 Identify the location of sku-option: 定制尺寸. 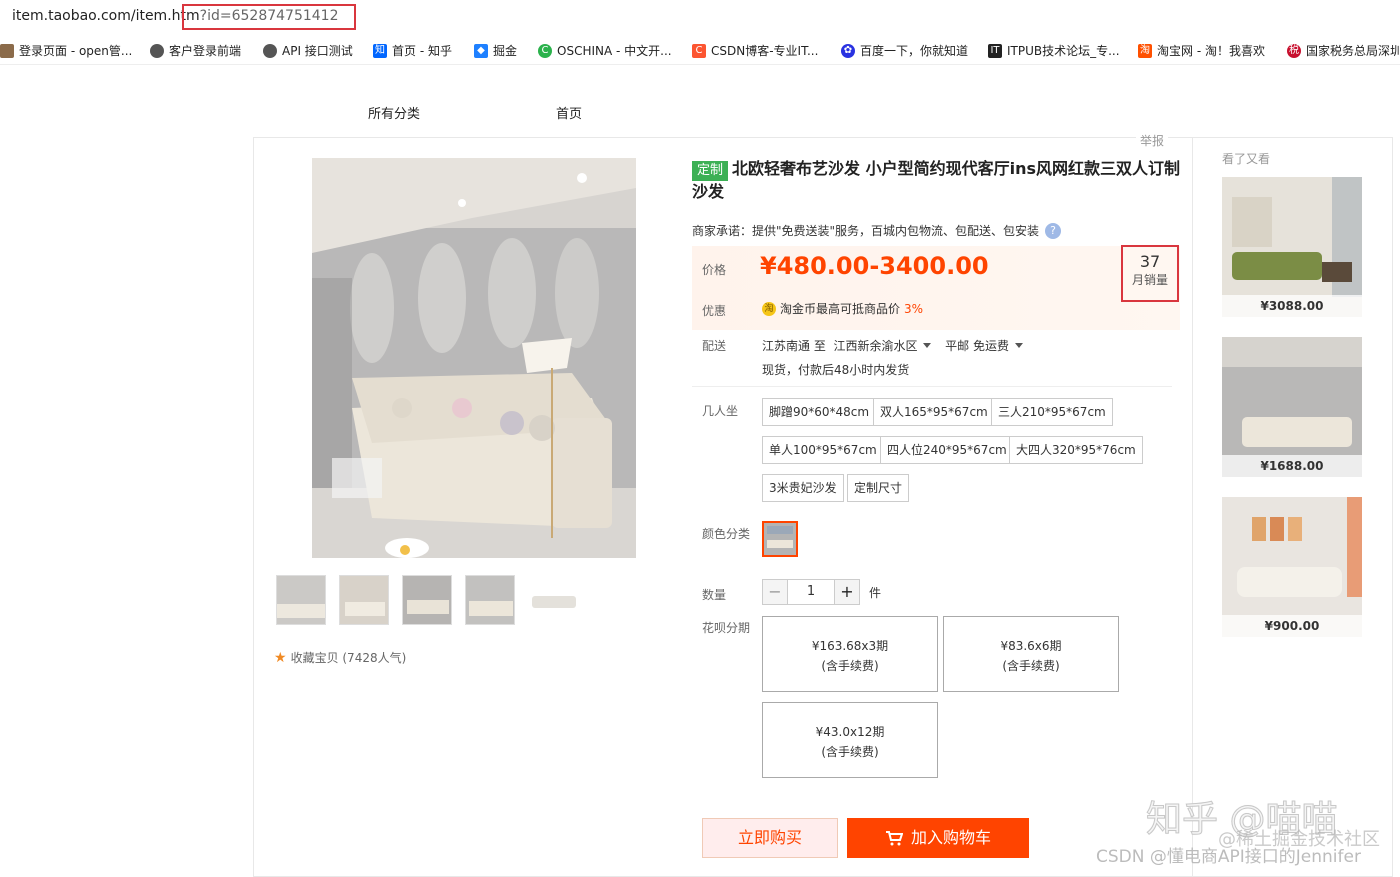
(878, 488).